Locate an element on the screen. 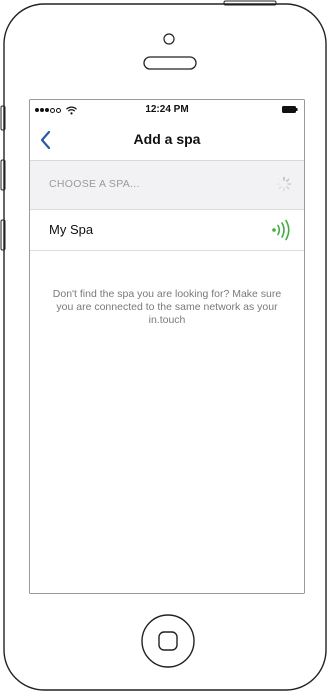 This screenshot has width=331, height=694. spa-list-item: My Spa is located at coordinates (167, 230).